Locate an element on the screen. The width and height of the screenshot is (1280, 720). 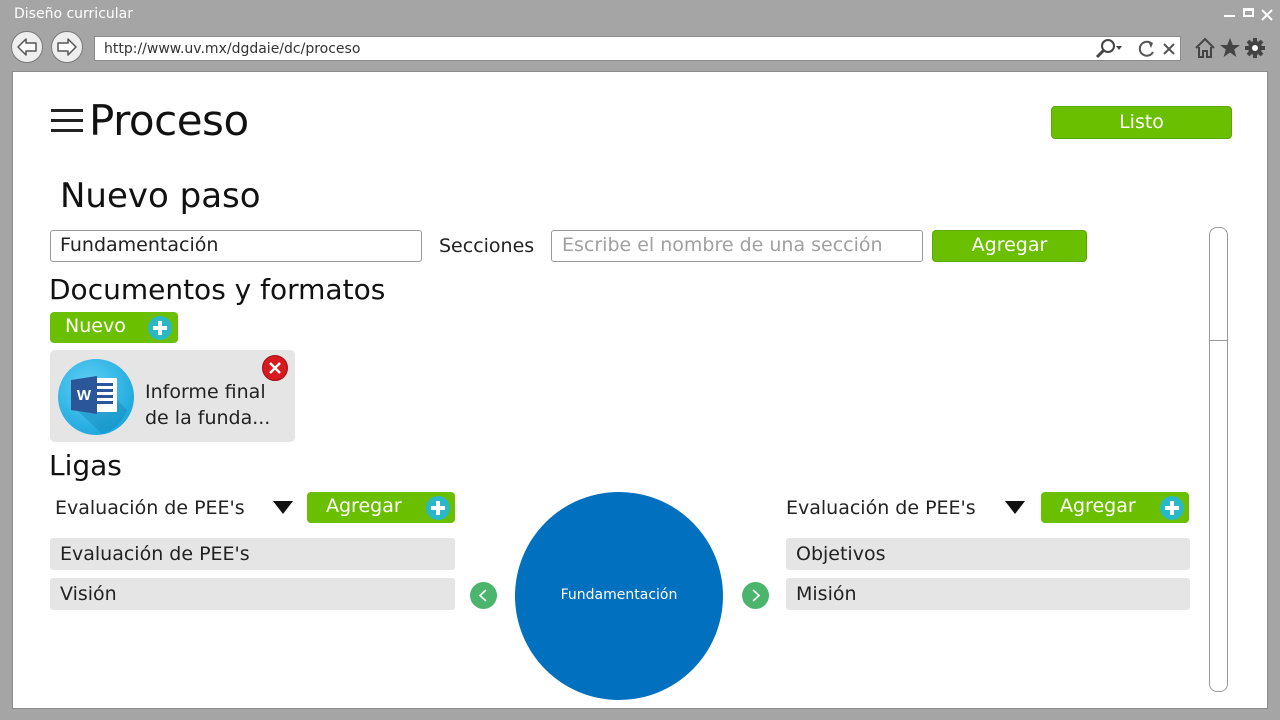
address-bar: http://www.uv.mx/dgdaie/dc/proceso is located at coordinates (637, 48).